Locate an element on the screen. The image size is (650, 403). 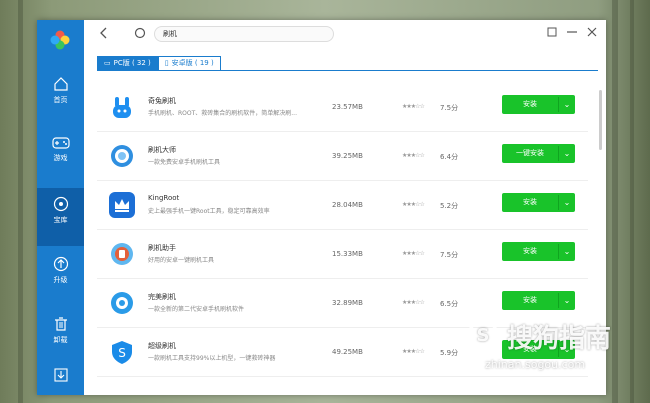
rabbit-app-icon is located at coordinates (122, 107).